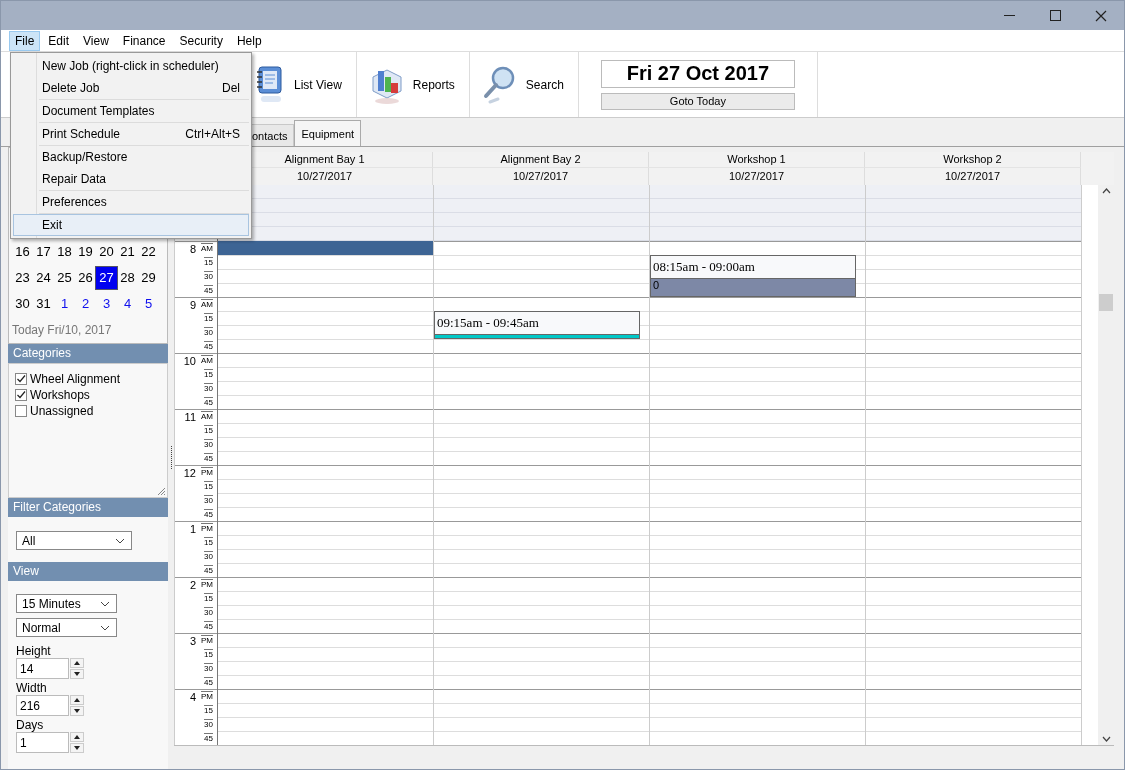 This screenshot has width=1125, height=770. What do you see at coordinates (753, 287) in the screenshot?
I see `event-note: 0` at bounding box center [753, 287].